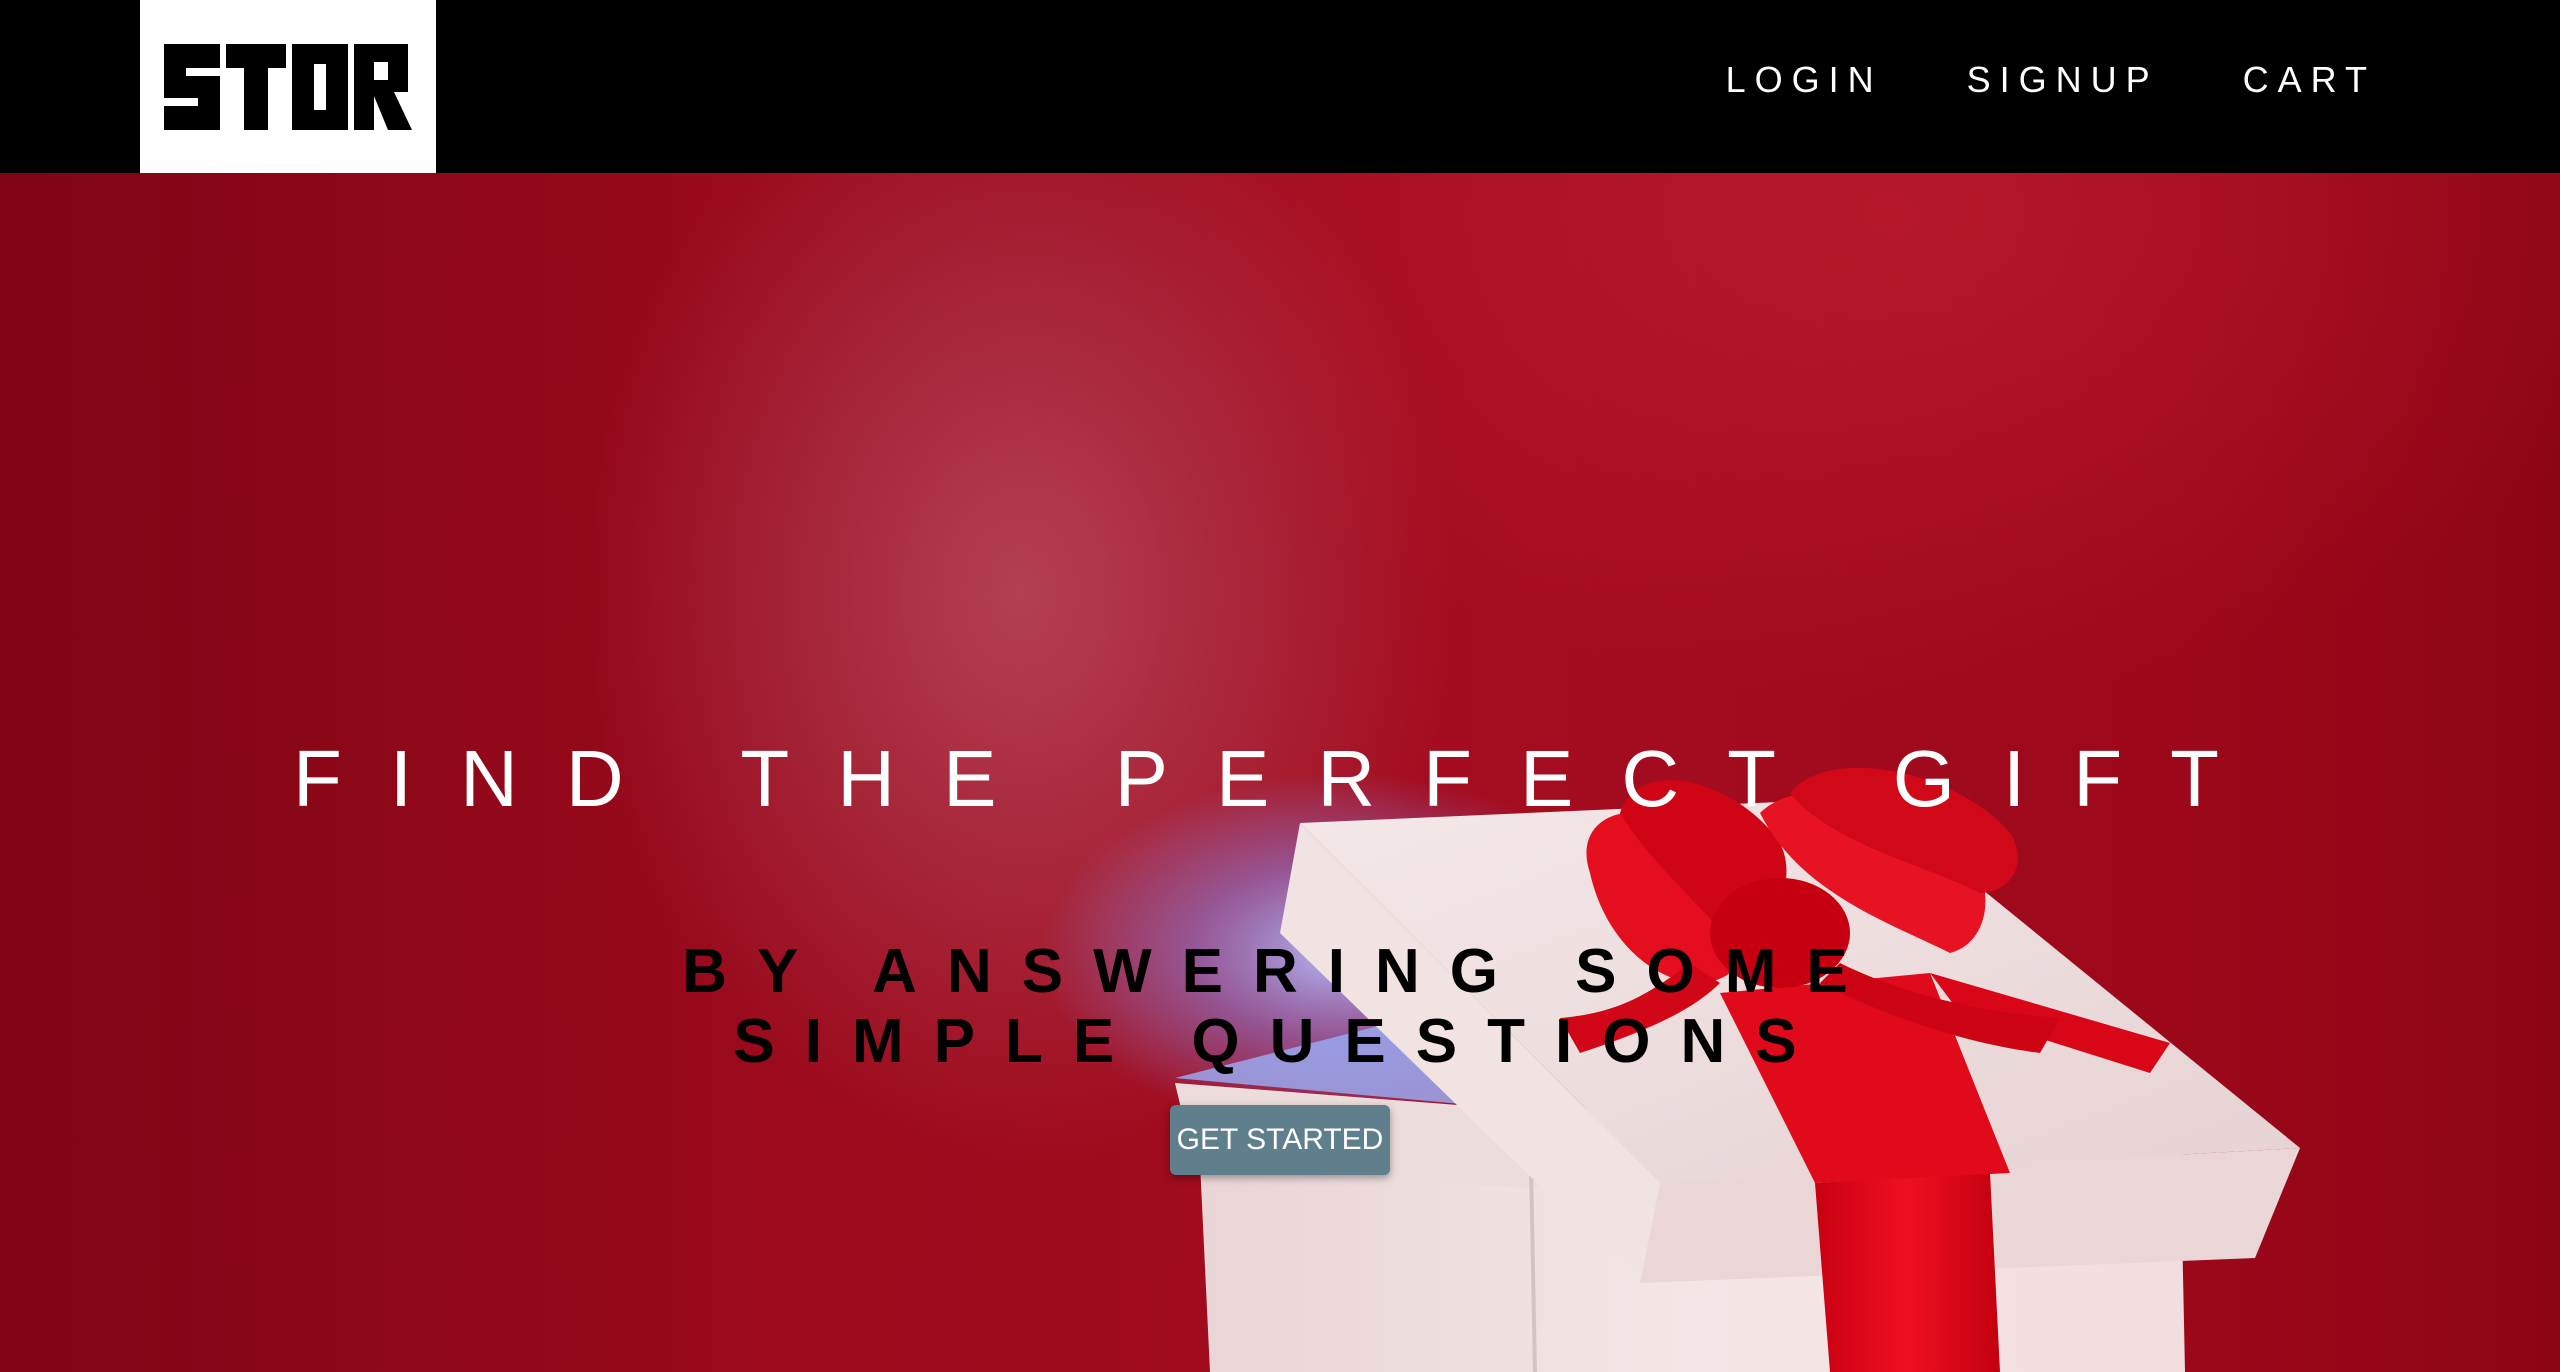 The image size is (2560, 1372). I want to click on hero-subheadline: BY ANSWERING SOME SIMPLE QUESTIONS, so click(1280, 1007).